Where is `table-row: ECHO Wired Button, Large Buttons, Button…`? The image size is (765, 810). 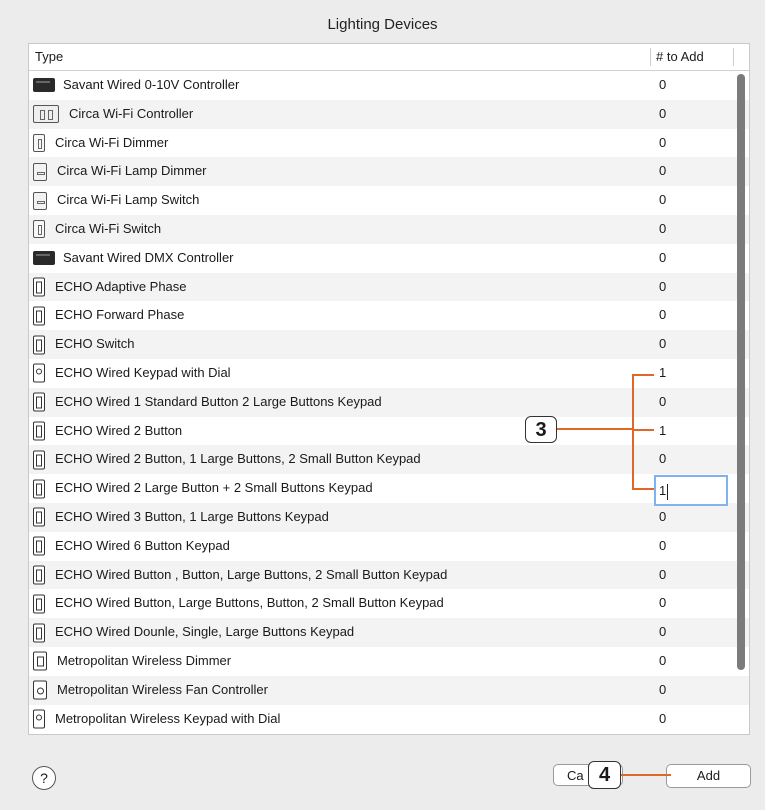 table-row: ECHO Wired Button, Large Buttons, Button… is located at coordinates (389, 603).